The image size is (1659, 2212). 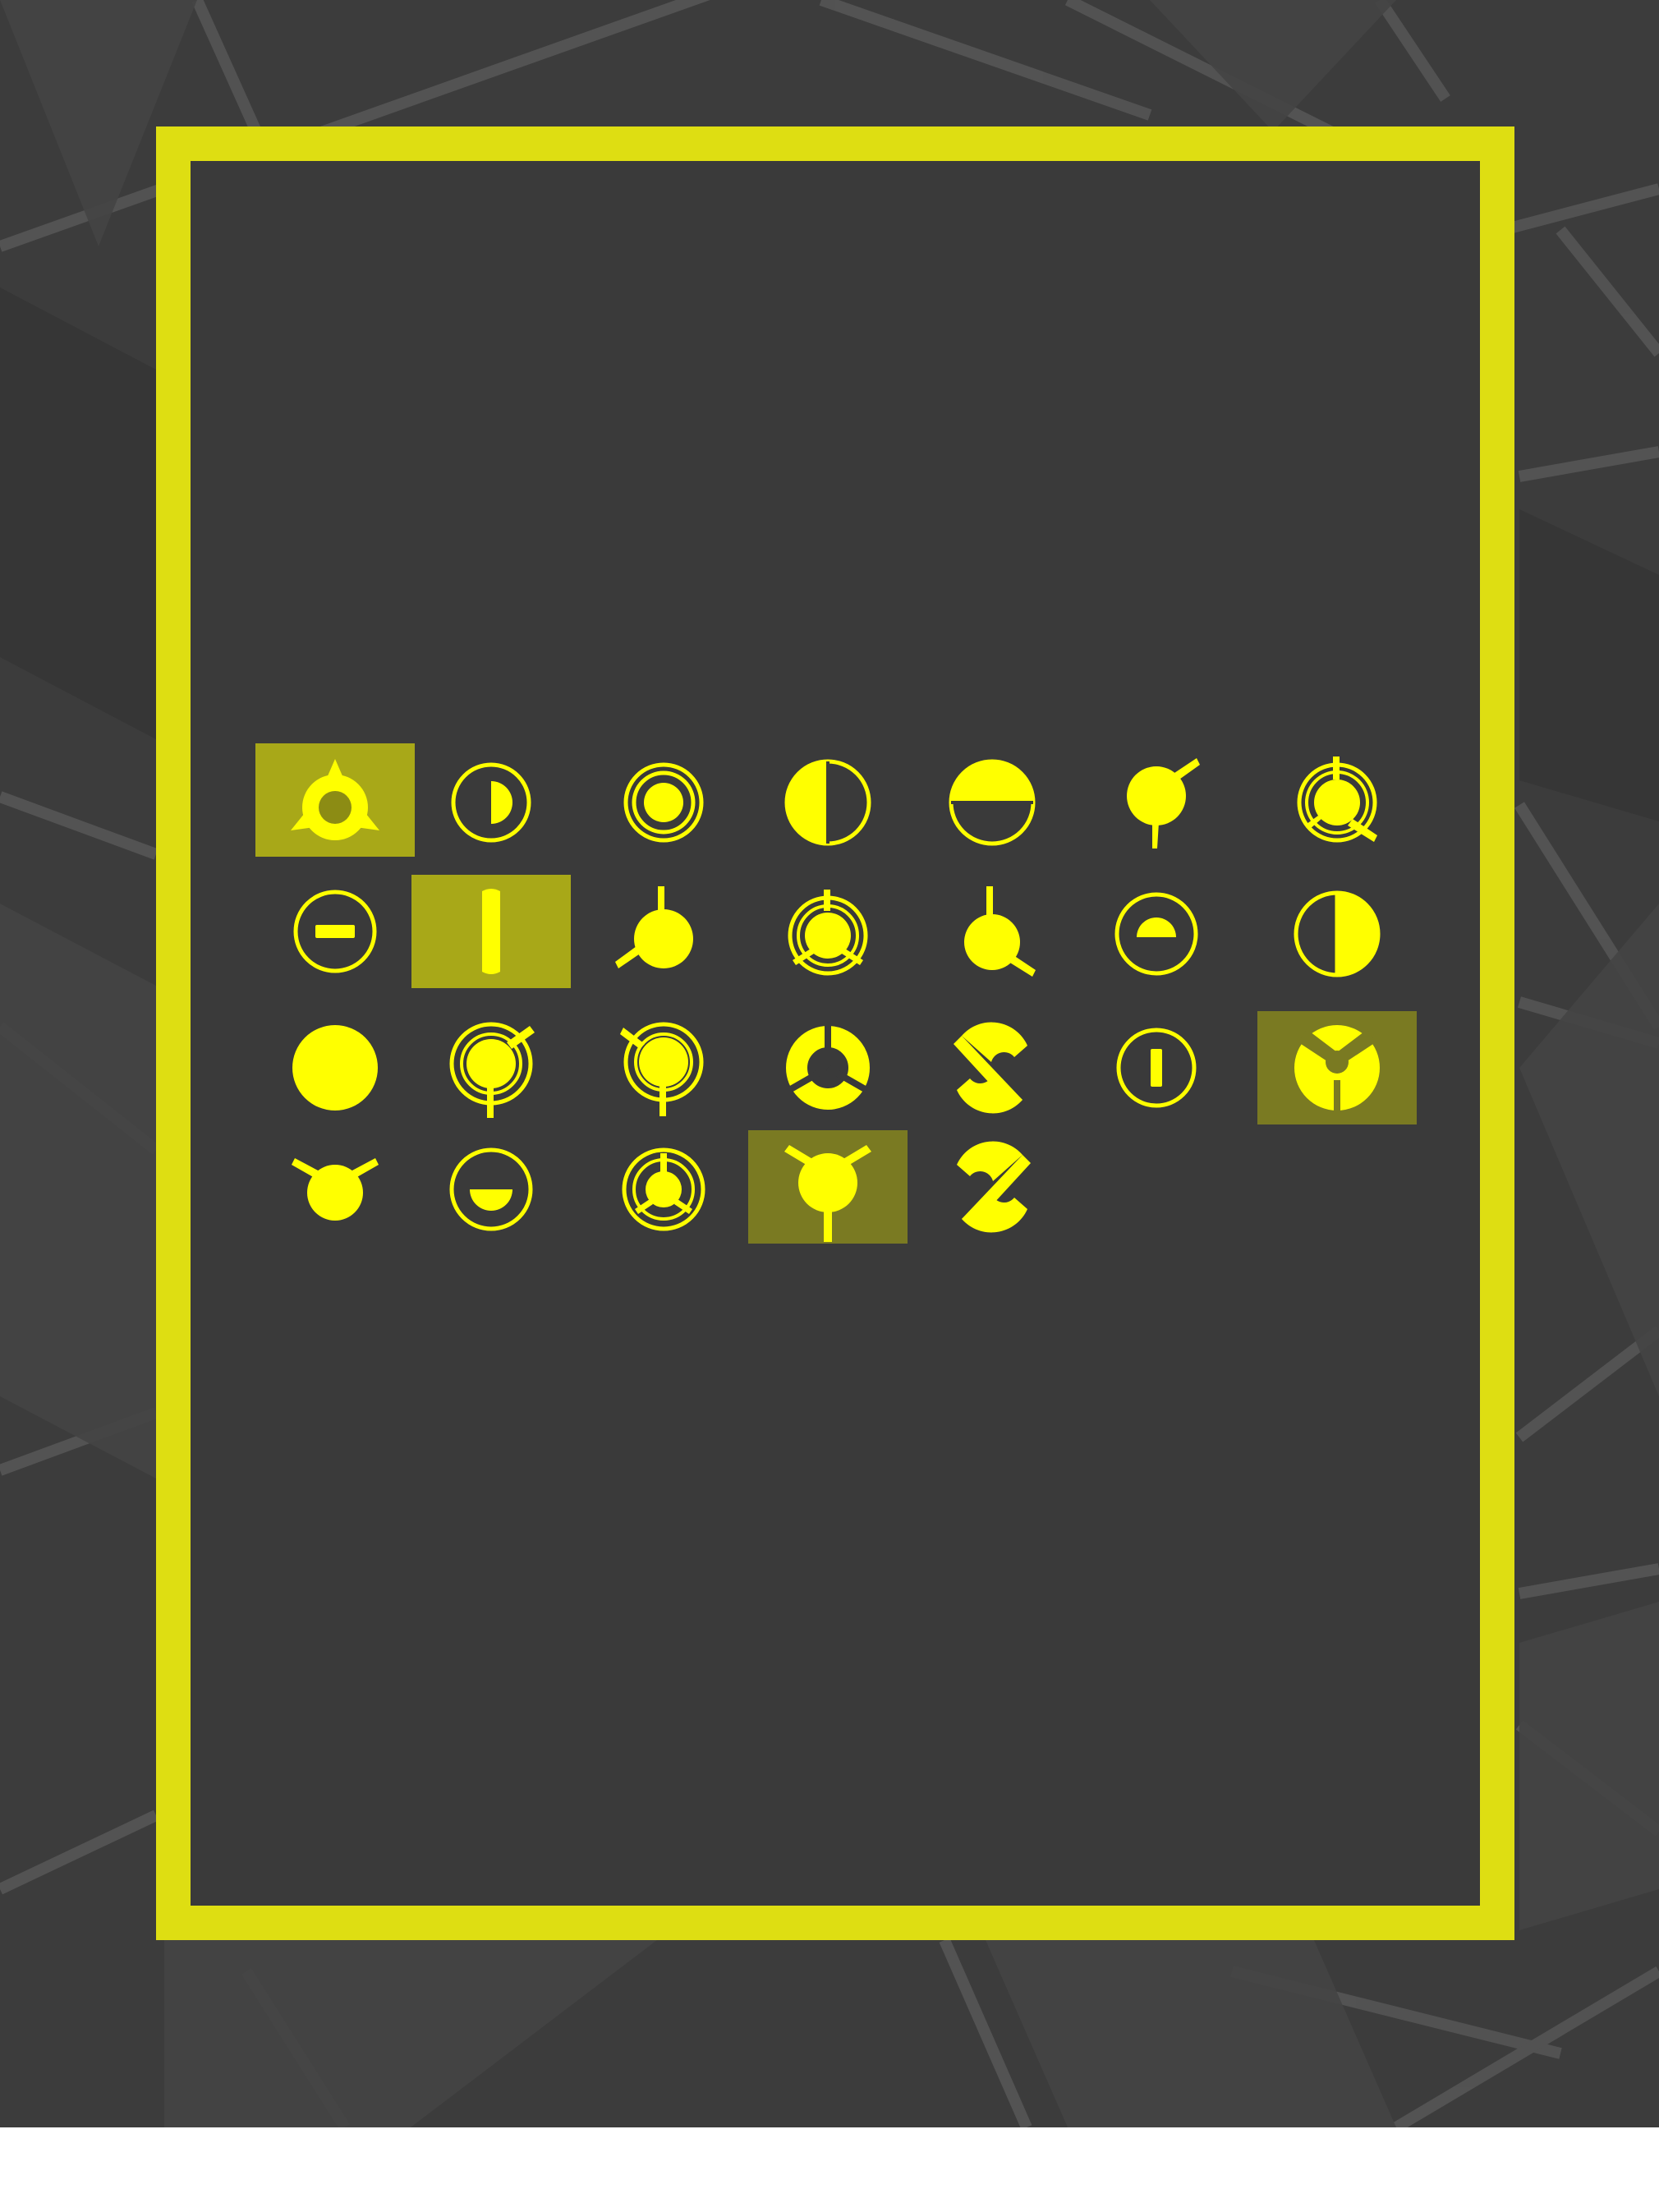 I want to click on solid-disc-icon, so click(x=335, y=1068).